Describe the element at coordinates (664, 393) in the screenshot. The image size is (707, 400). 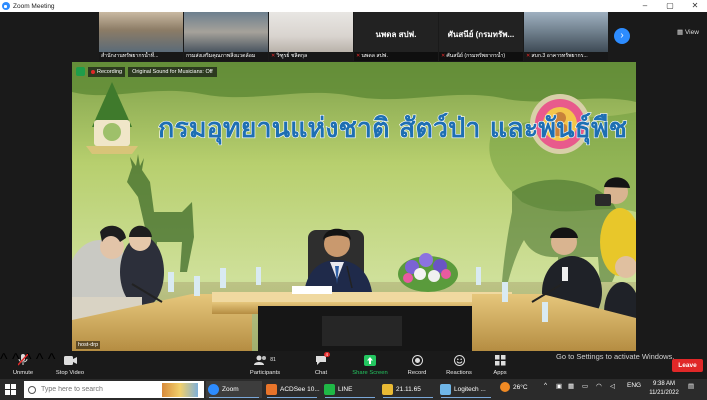
I see `clock-date: 11/21/2022` at that location.